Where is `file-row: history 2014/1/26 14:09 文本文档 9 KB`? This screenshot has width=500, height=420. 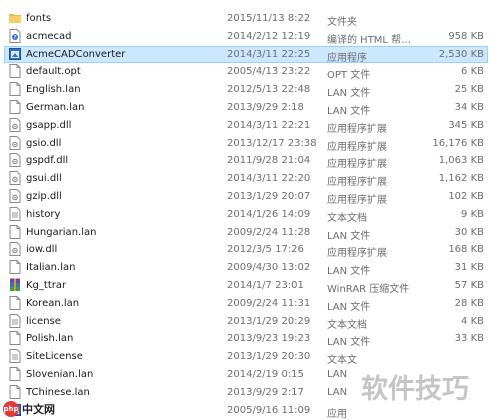 file-row: history 2014/1/26 14:09 文本文档 9 KB is located at coordinates (245, 215).